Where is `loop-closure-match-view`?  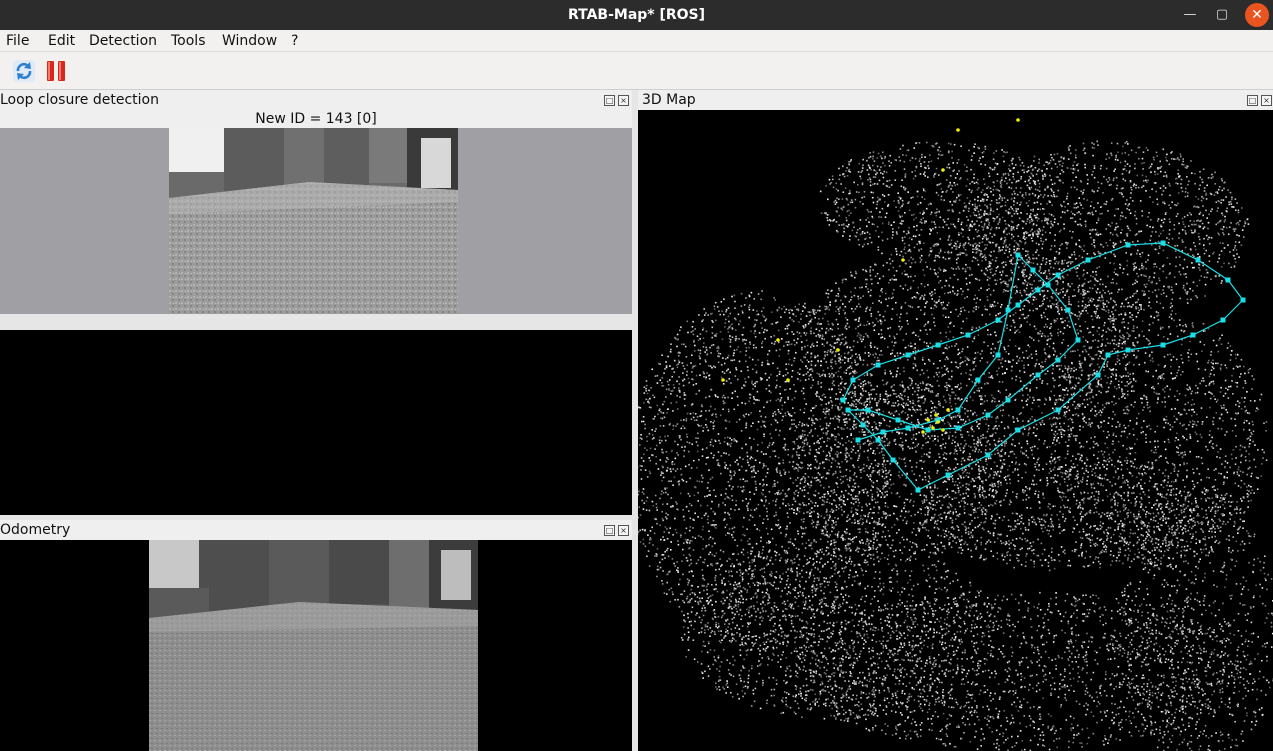
loop-closure-match-view is located at coordinates (316, 422).